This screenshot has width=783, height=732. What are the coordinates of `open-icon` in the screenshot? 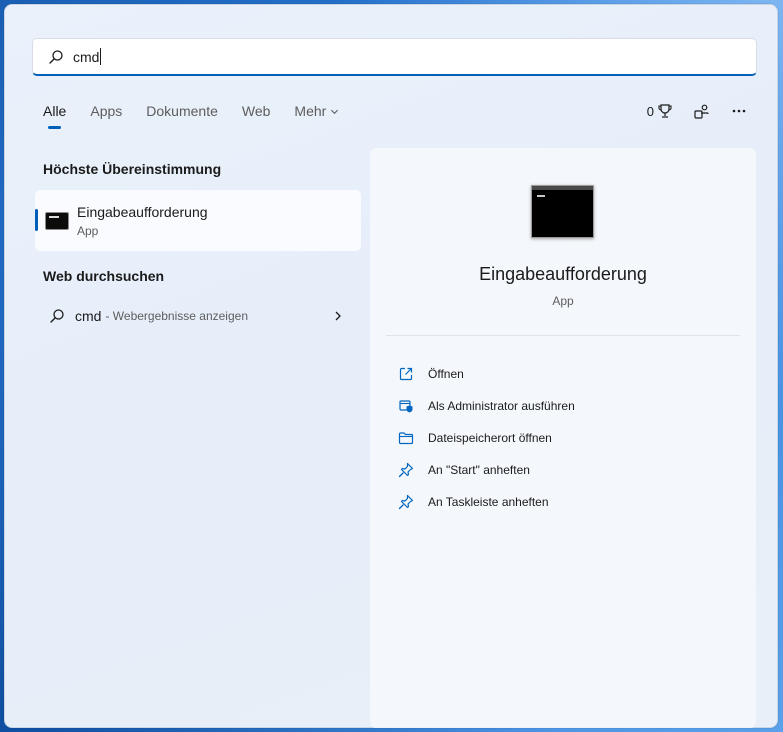 It's located at (406, 374).